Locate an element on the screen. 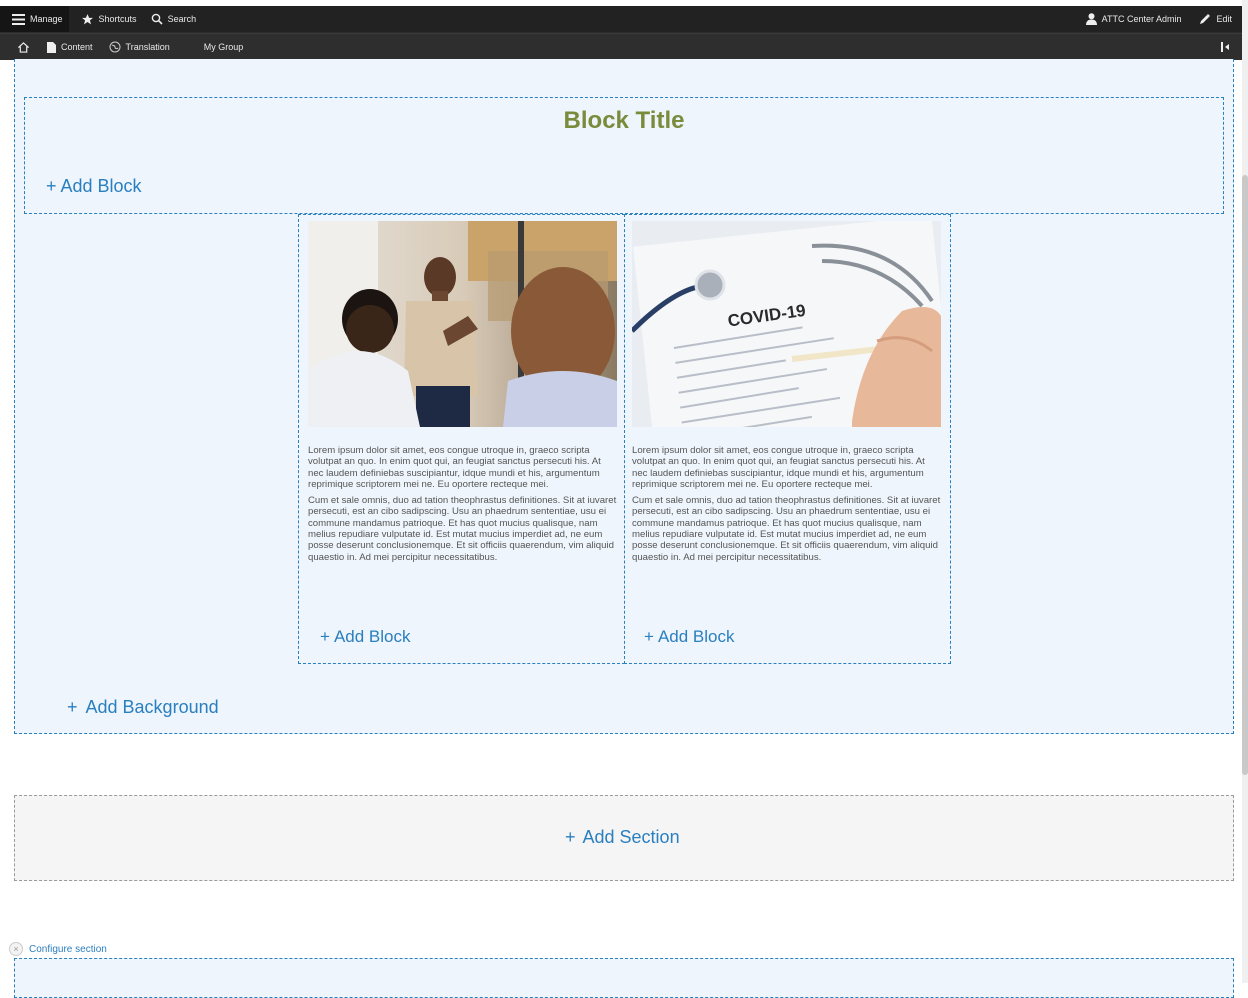 Image resolution: width=1248 pixels, height=998 pixels. block-title: Block Title is located at coordinates (624, 120).